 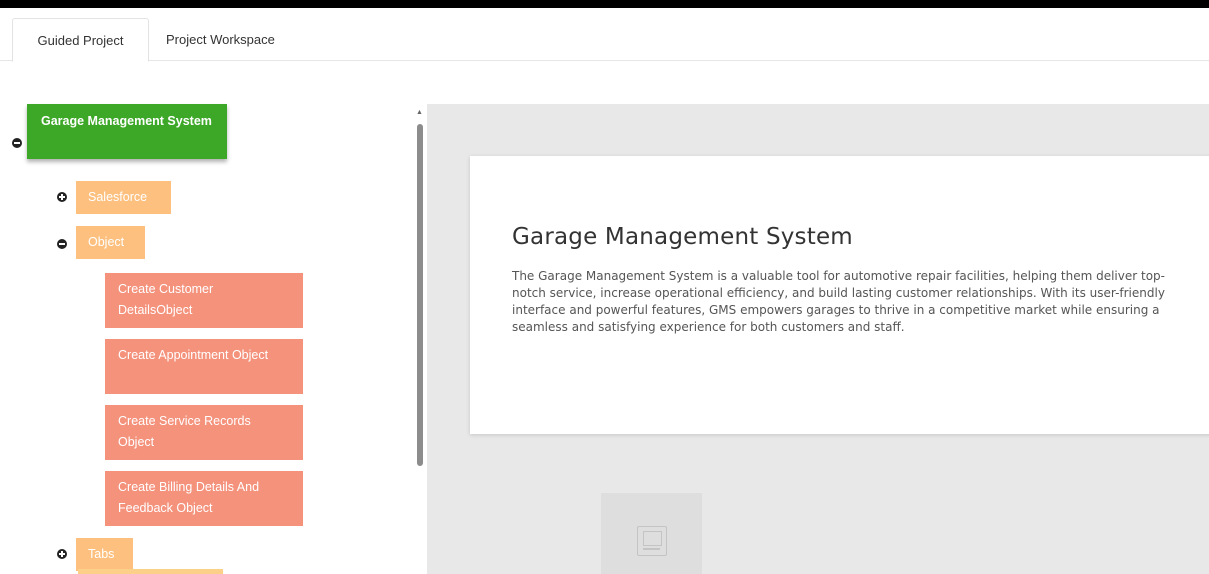 What do you see at coordinates (104, 554) in the screenshot?
I see `tree-node-tabs: Tabs` at bounding box center [104, 554].